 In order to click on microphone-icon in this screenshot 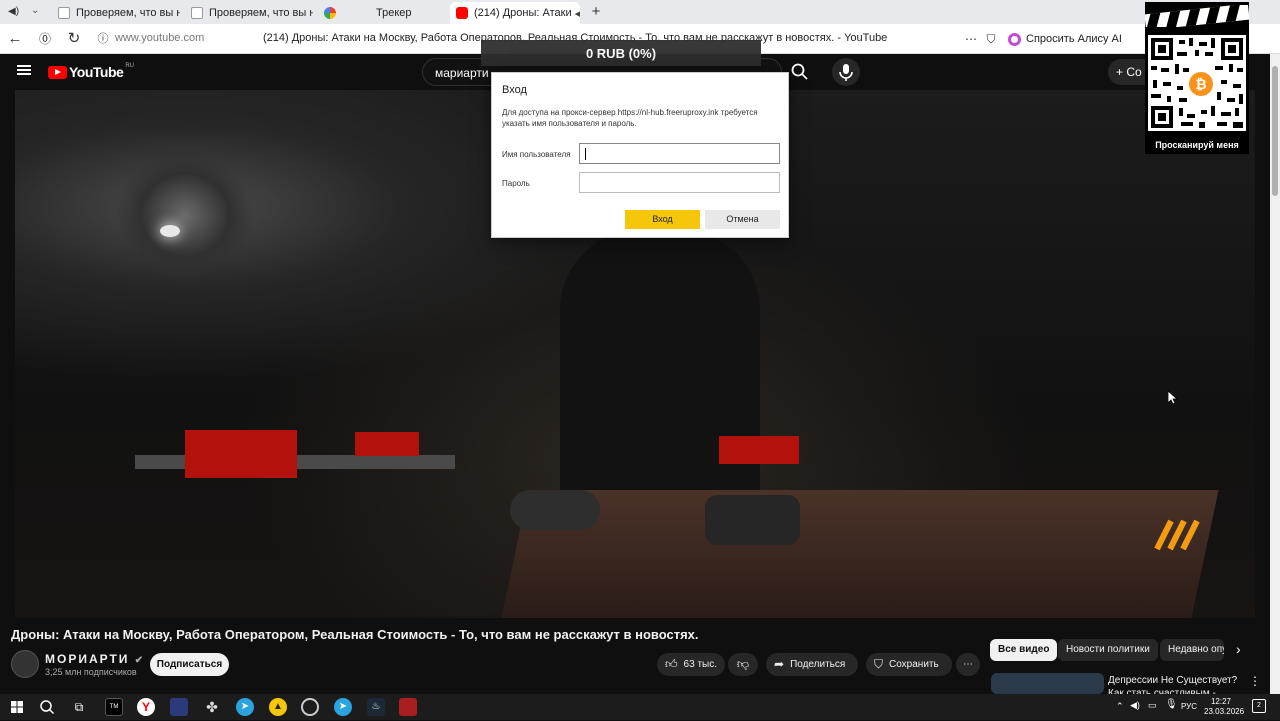, I will do `click(846, 72)`.